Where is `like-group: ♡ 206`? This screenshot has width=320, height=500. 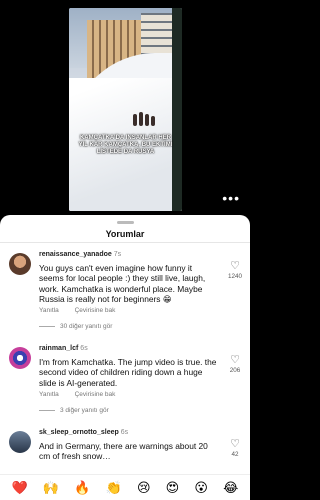
like-group: ♡ 206 is located at coordinates (235, 365).